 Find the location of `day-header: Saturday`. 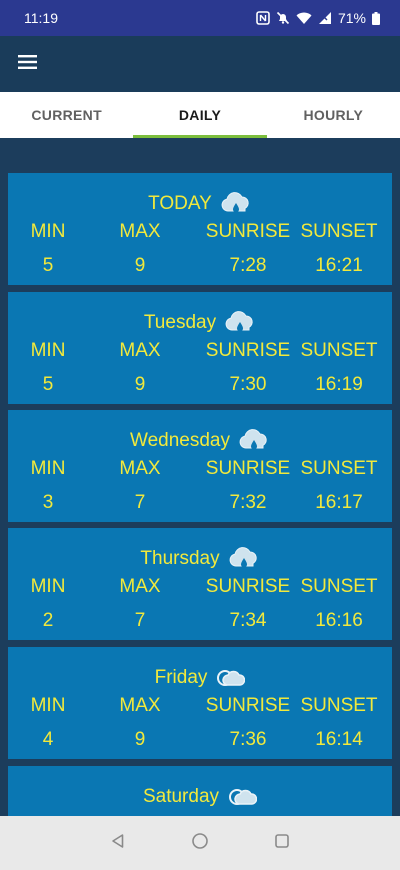

day-header: Saturday is located at coordinates (200, 790).